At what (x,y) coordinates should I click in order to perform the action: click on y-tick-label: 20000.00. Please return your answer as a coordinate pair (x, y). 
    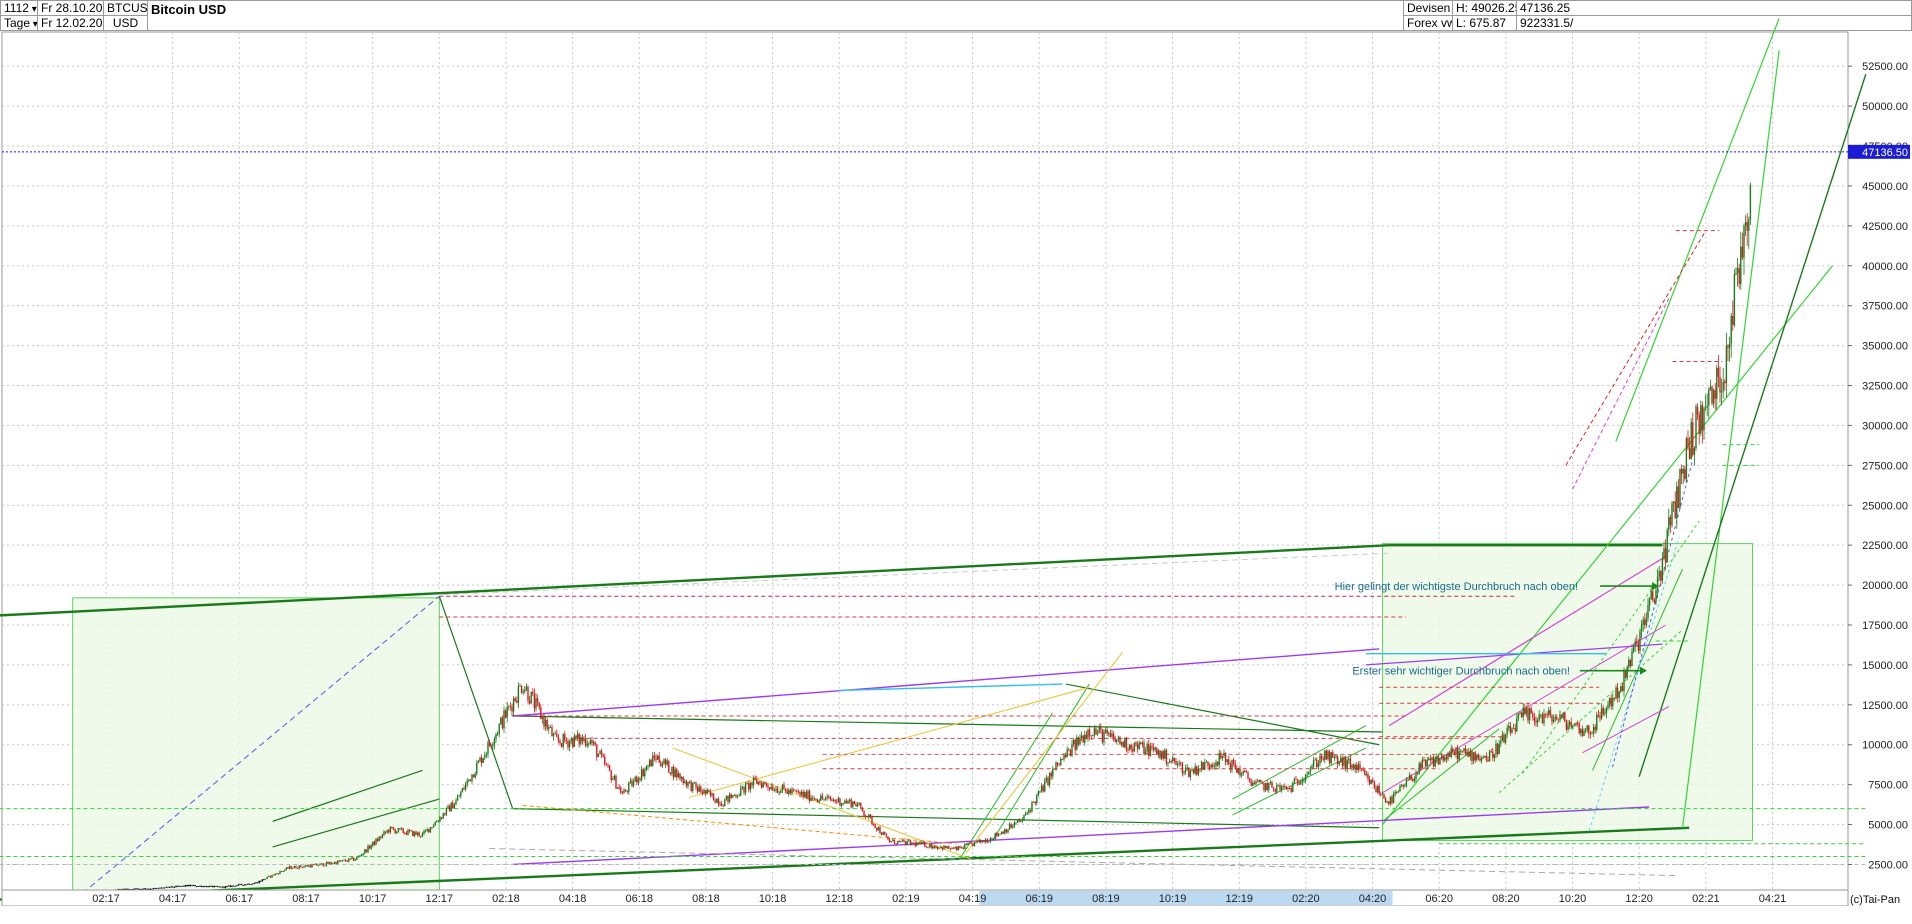
    Looking at the image, I should click on (1885, 586).